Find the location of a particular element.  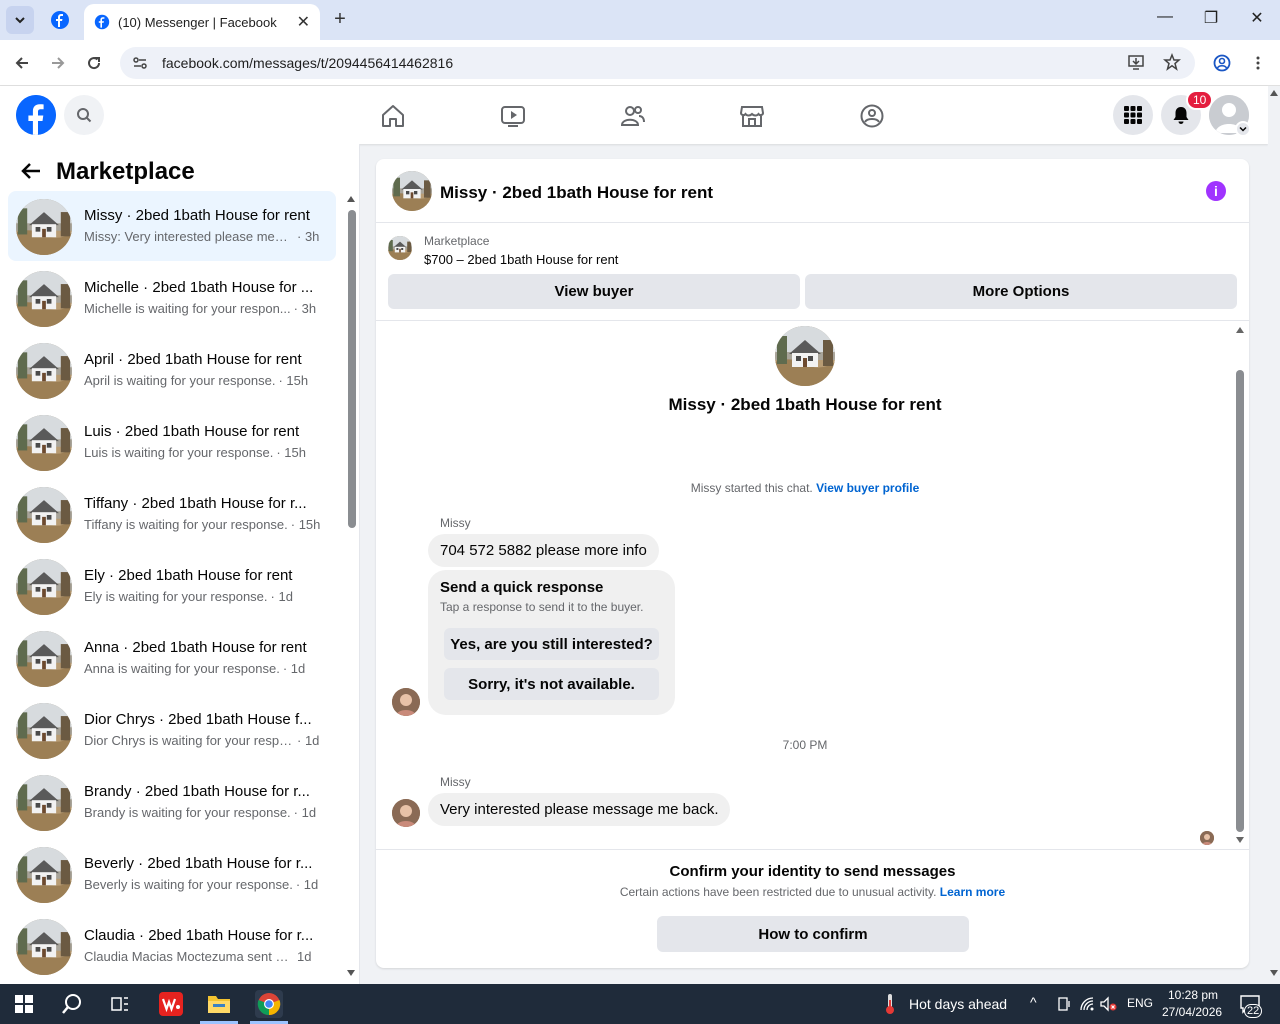

close-tab-icon: ✕ is located at coordinates (303, 22).